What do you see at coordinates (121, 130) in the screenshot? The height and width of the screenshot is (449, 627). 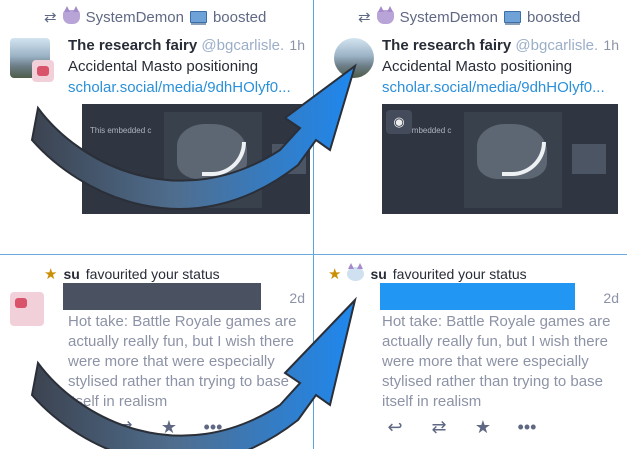 I see `media-caption: This embedded c` at bounding box center [121, 130].